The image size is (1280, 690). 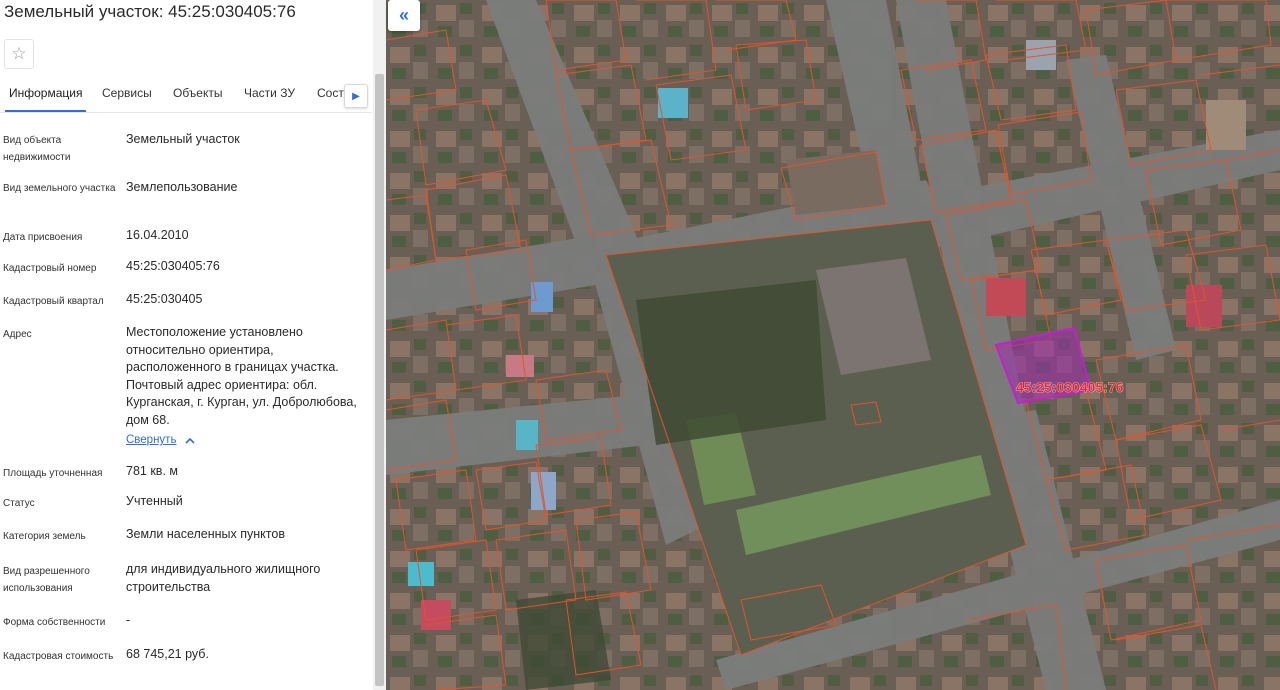 What do you see at coordinates (17, 334) in the screenshot?
I see `label-address: Адрес` at bounding box center [17, 334].